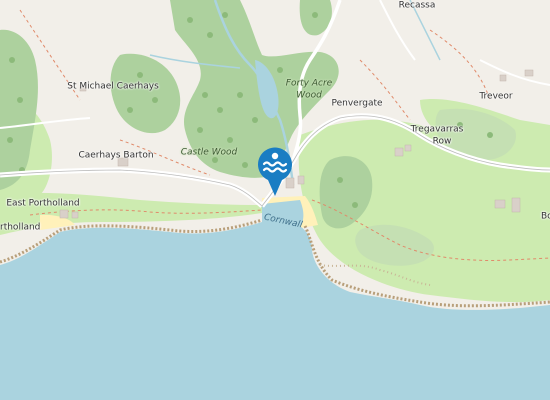 The height and width of the screenshot is (400, 550). What do you see at coordinates (20, 227) in the screenshot?
I see `place-label-portholland: rtholland` at bounding box center [20, 227].